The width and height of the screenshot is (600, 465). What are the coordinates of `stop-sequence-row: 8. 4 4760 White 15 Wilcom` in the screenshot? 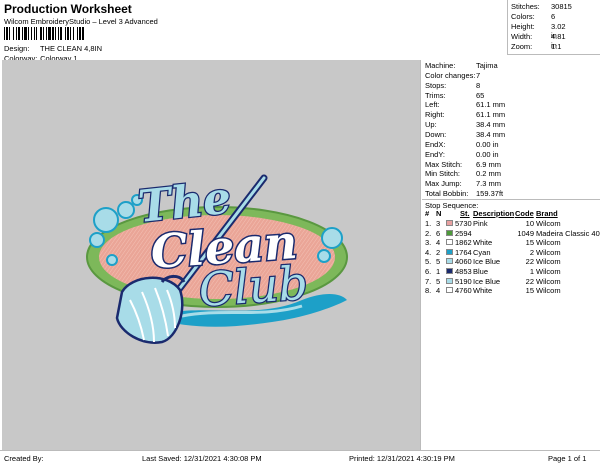 It's located at (511, 291).